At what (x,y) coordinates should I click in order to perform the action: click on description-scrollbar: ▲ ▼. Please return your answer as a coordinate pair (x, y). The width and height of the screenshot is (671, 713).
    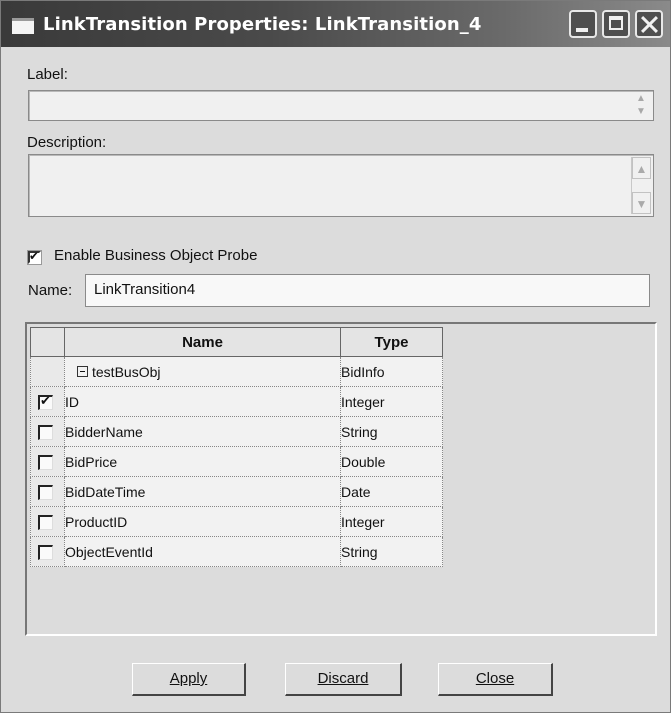
    Looking at the image, I should click on (641, 185).